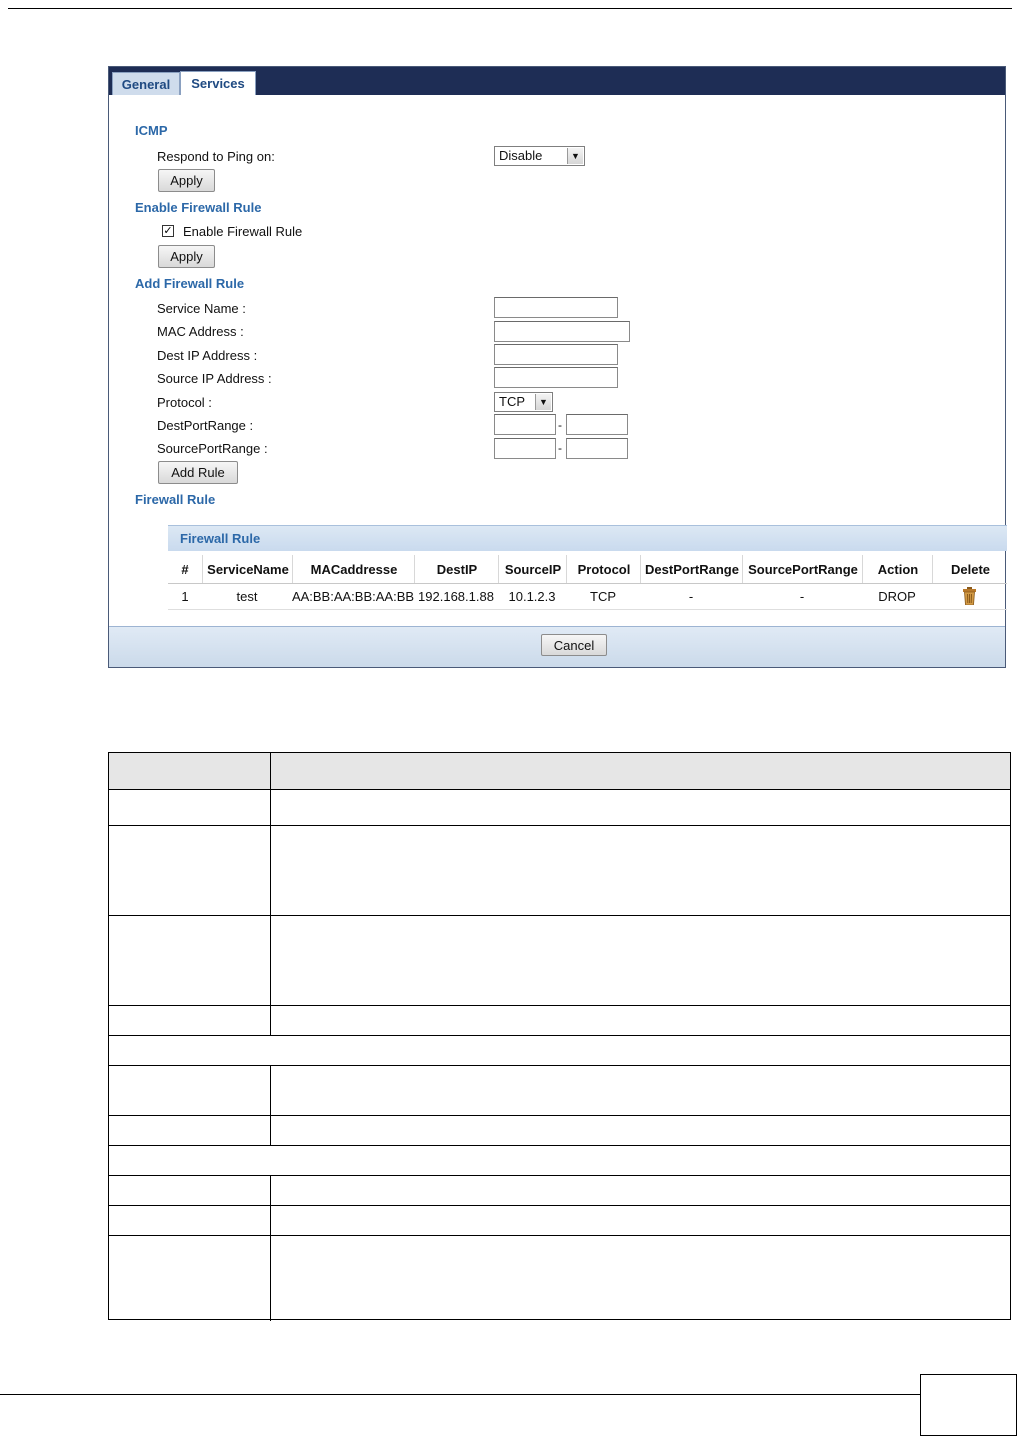 The height and width of the screenshot is (1438, 1020). Describe the element at coordinates (970, 569) in the screenshot. I see `col-delete: Delete` at that location.